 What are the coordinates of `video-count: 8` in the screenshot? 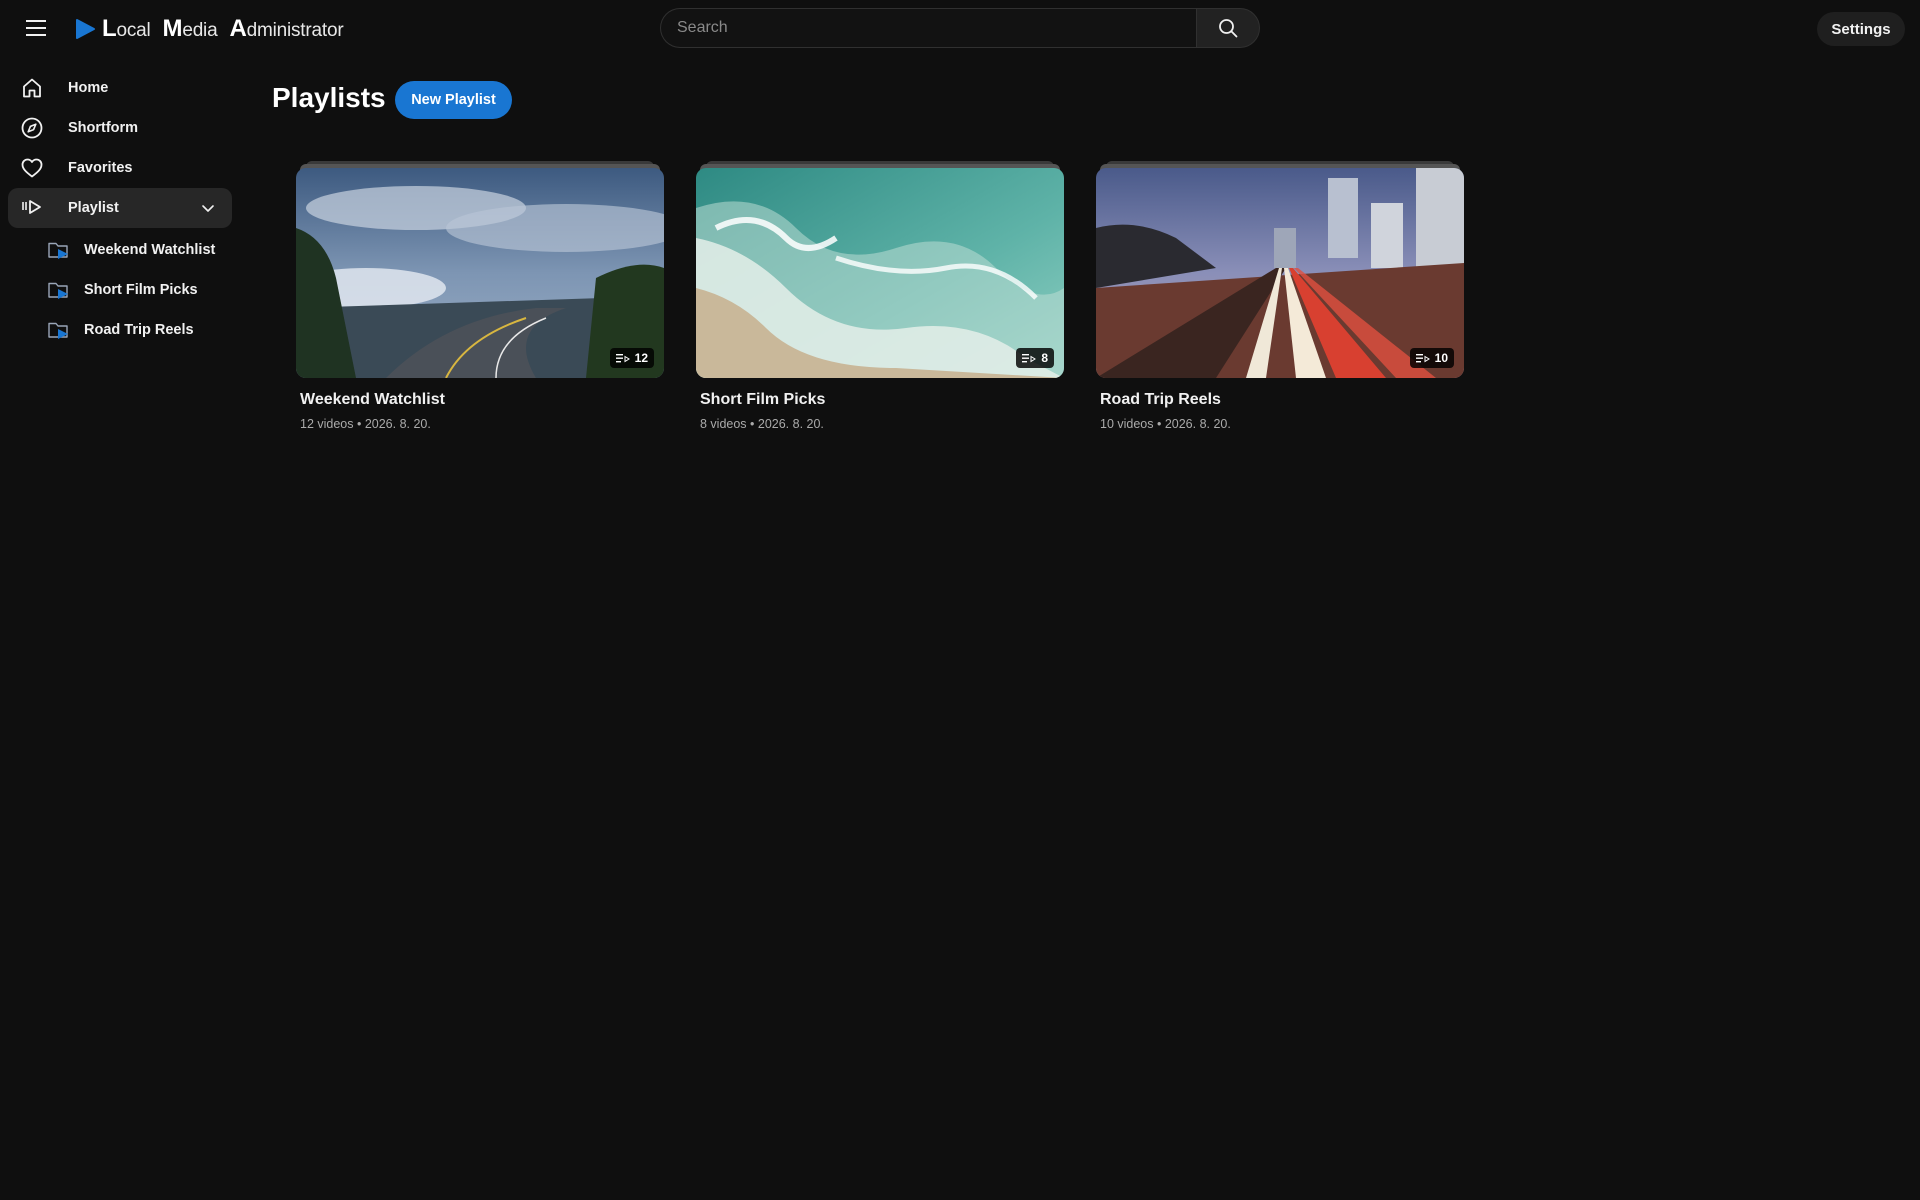 It's located at (1044, 358).